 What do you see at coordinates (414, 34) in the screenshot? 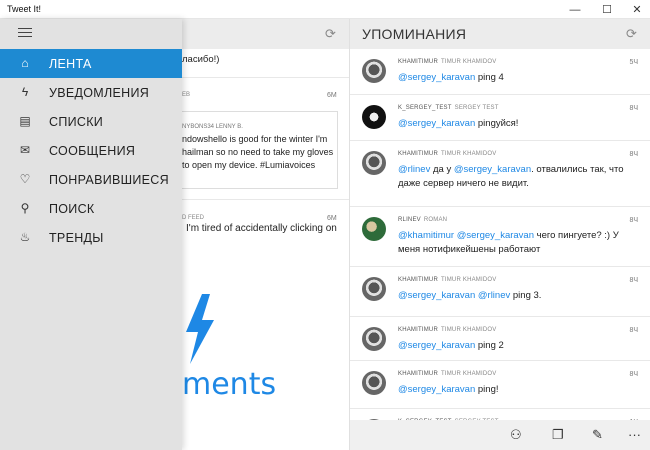
I see `mentions-title: УПОМИНАНИЯ` at bounding box center [414, 34].